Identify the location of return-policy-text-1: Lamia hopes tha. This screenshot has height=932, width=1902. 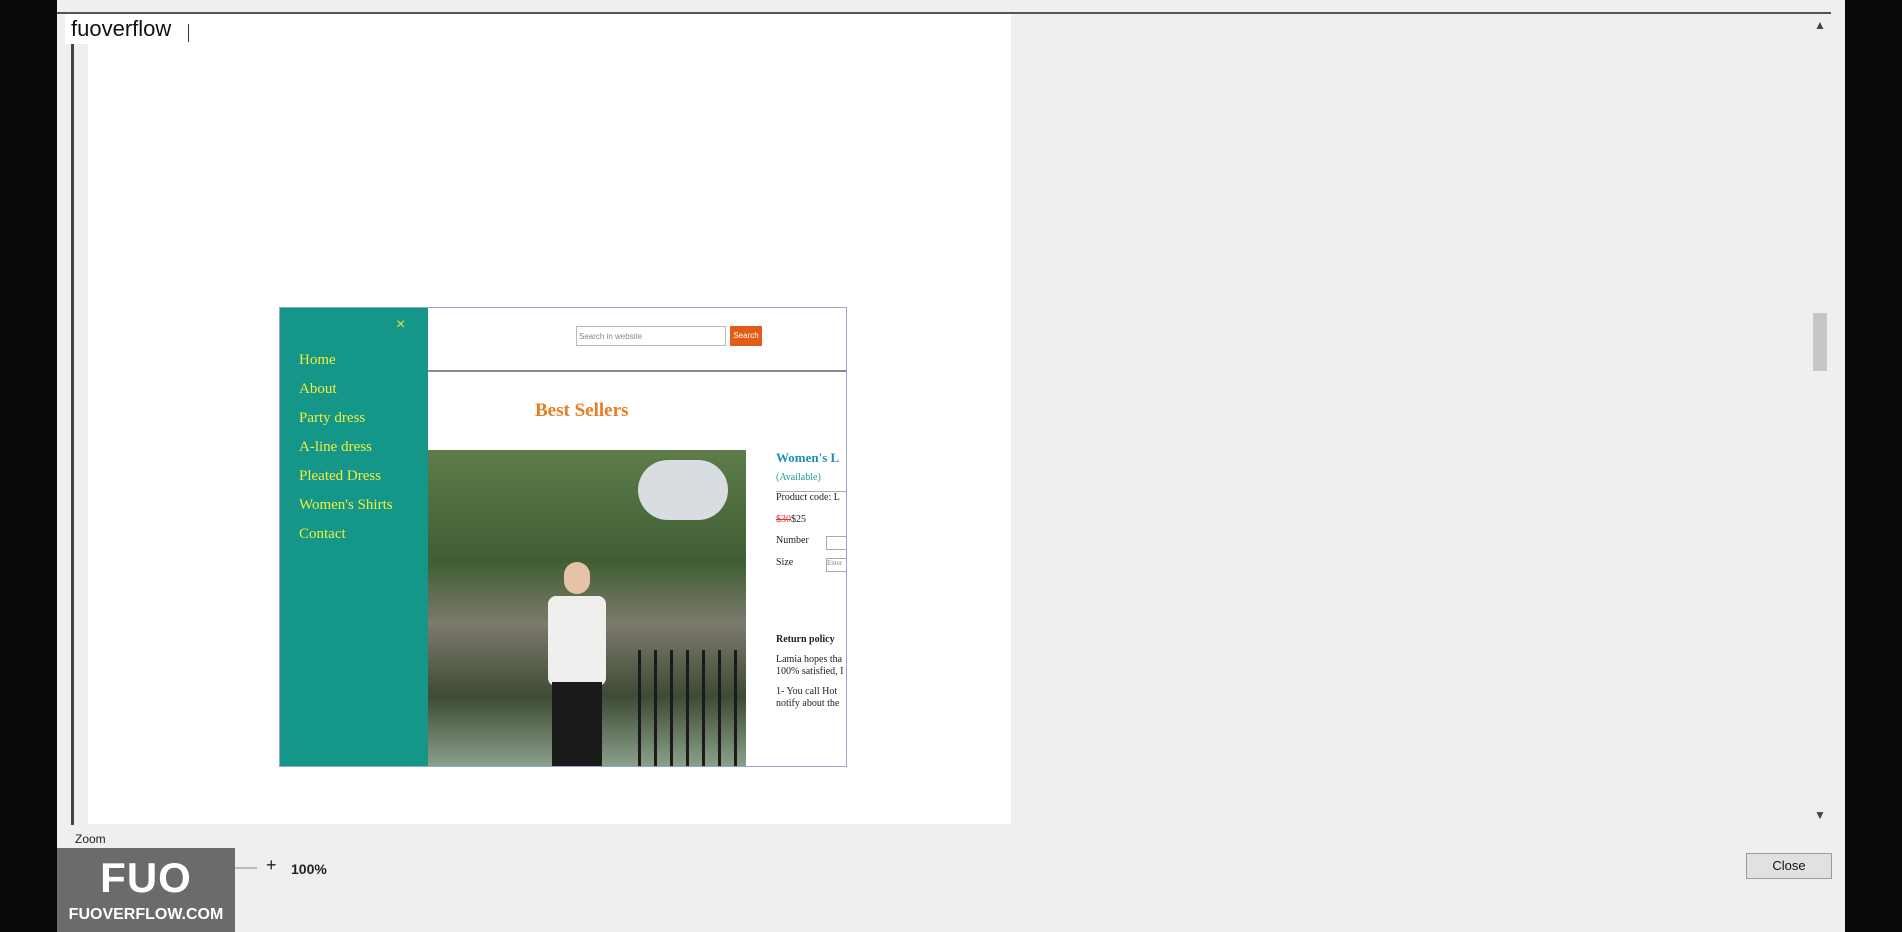
(809, 659).